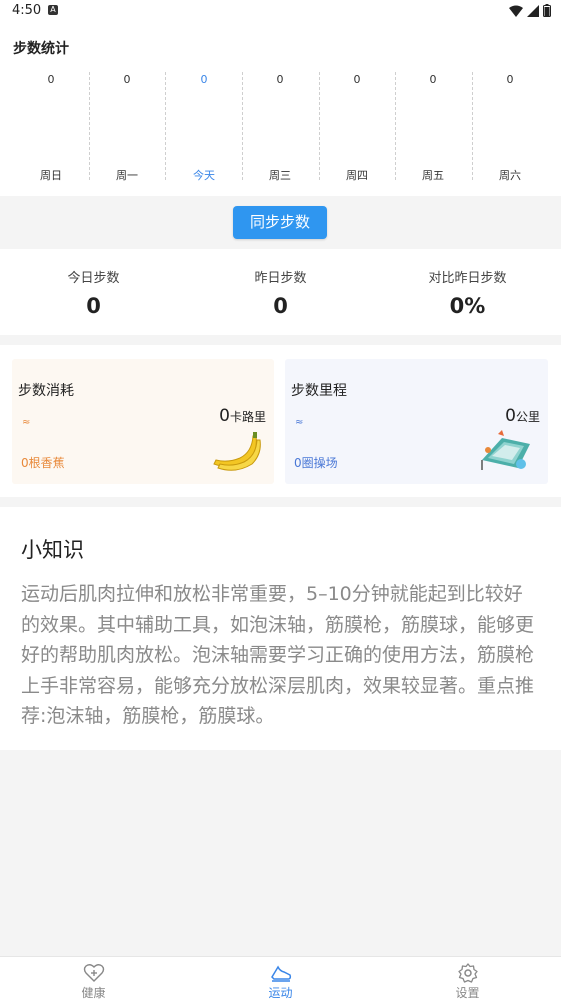  Describe the element at coordinates (143, 421) in the screenshot. I see `calorie-card: 步数消耗 0卡路里 ≈ 0根香蕉` at that location.